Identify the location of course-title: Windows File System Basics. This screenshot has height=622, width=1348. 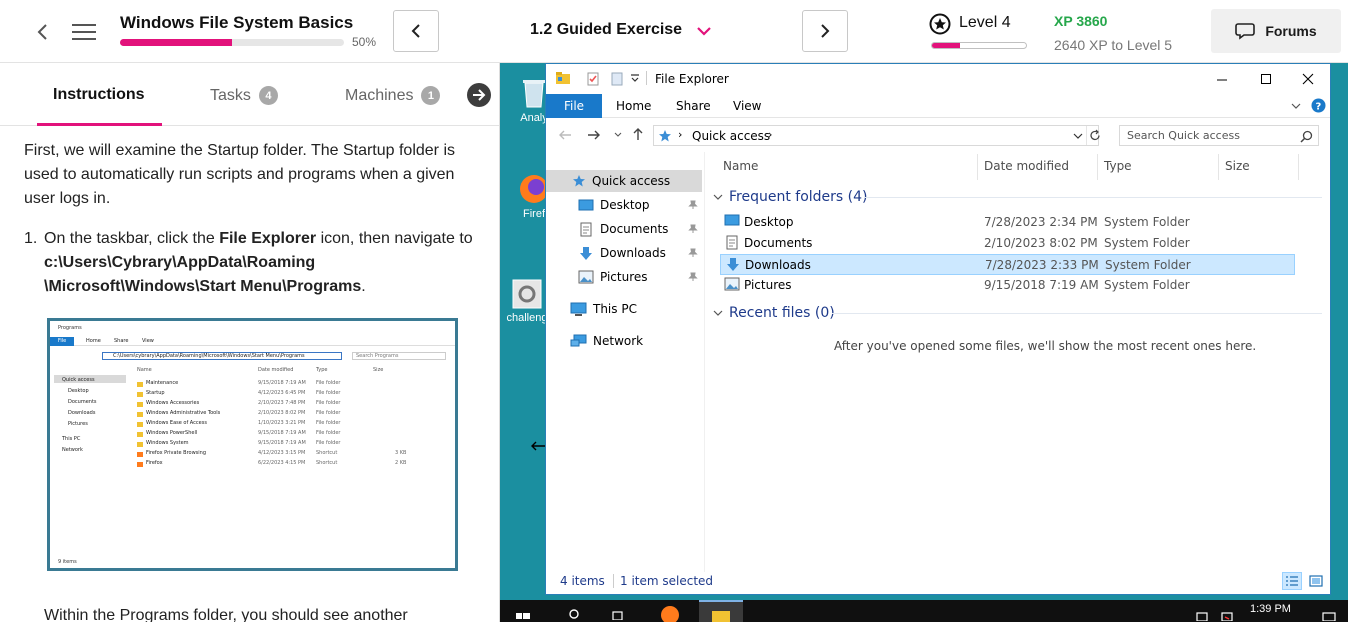
(237, 22).